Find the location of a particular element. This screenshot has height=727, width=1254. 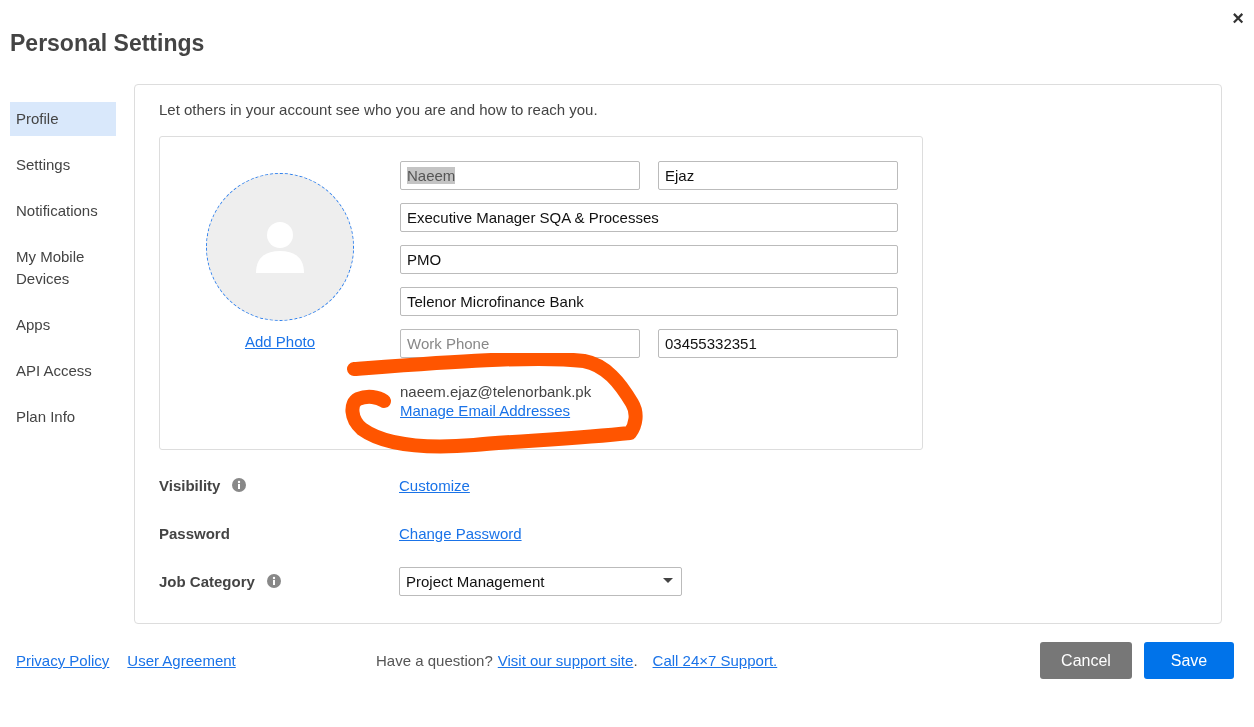

sidebar-item: My Mobile Devices is located at coordinates (63, 268).